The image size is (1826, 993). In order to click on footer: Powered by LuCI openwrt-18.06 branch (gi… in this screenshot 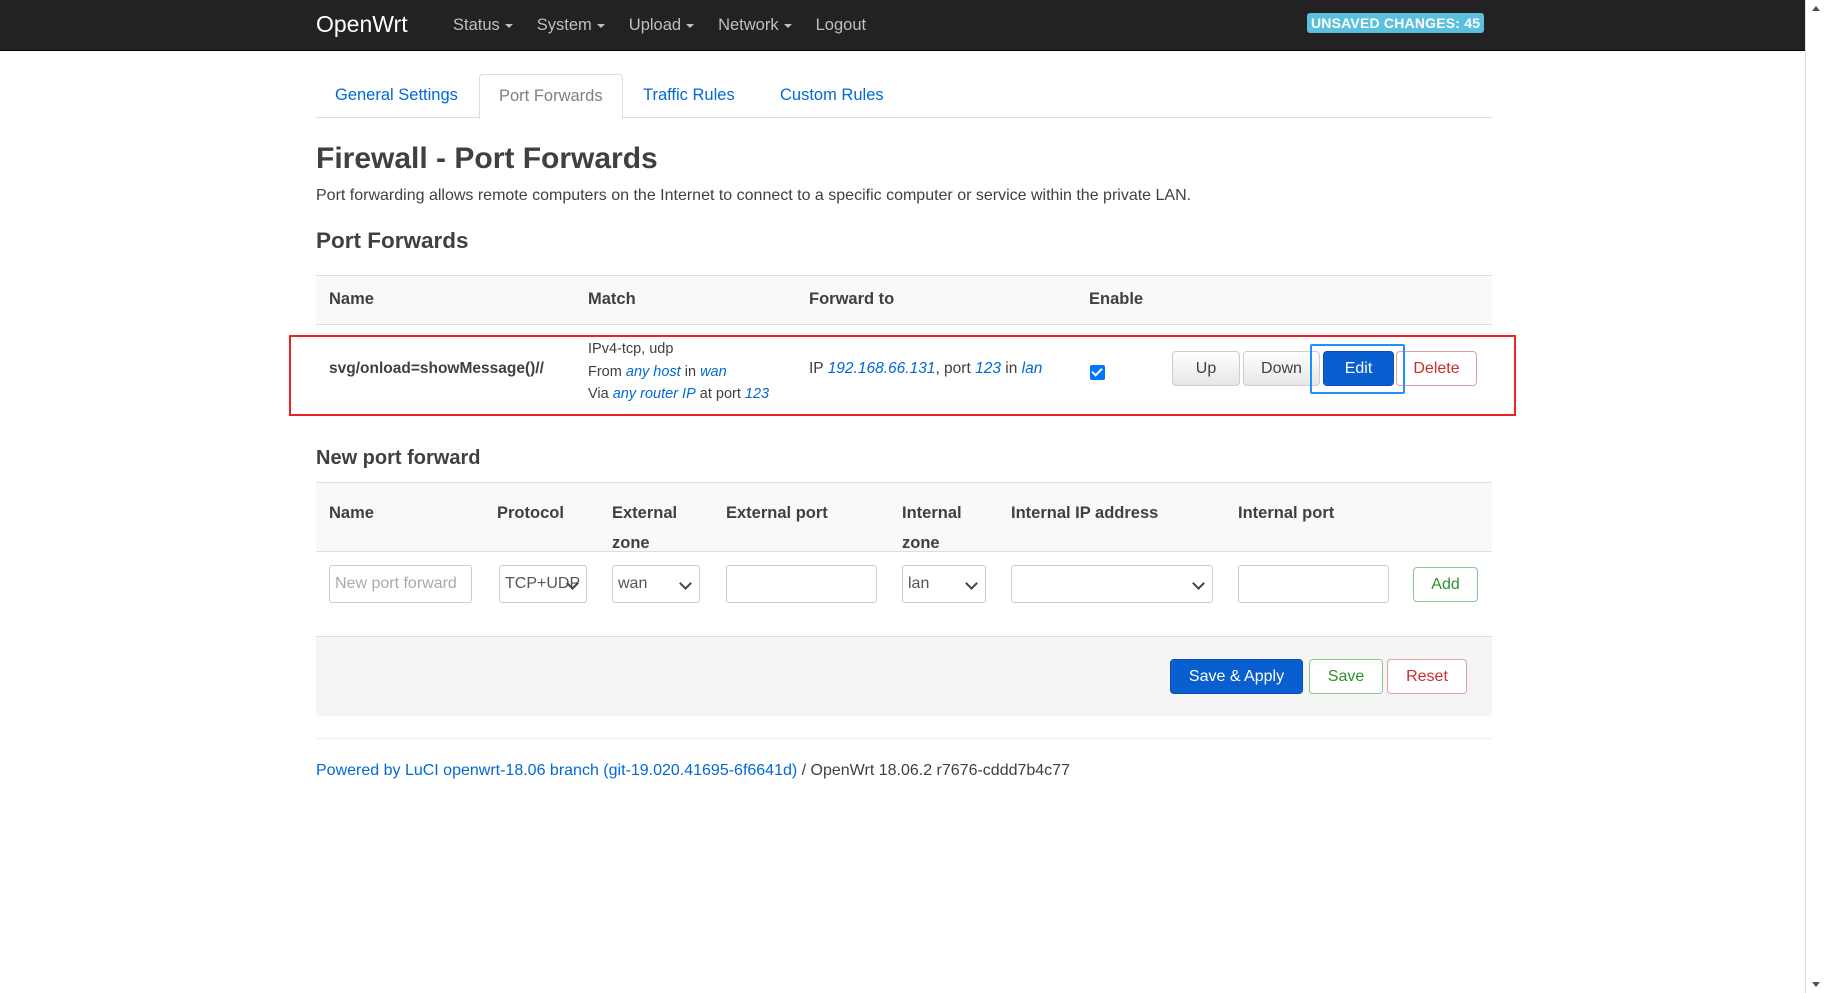, I will do `click(693, 771)`.